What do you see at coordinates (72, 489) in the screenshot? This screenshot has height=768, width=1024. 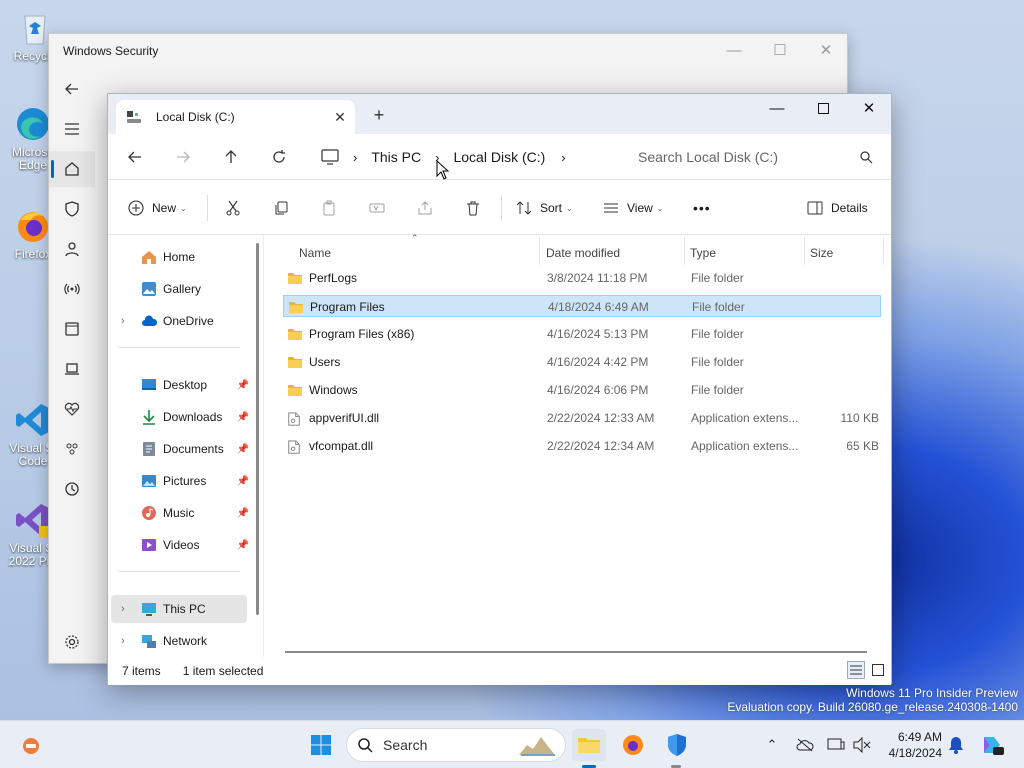 I see `history-icon` at bounding box center [72, 489].